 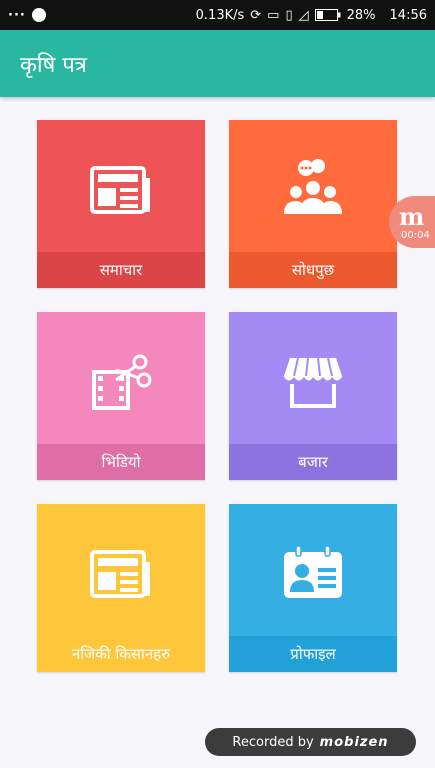 I want to click on mobizen-floating-button: m 00:04, so click(x=412, y=222).